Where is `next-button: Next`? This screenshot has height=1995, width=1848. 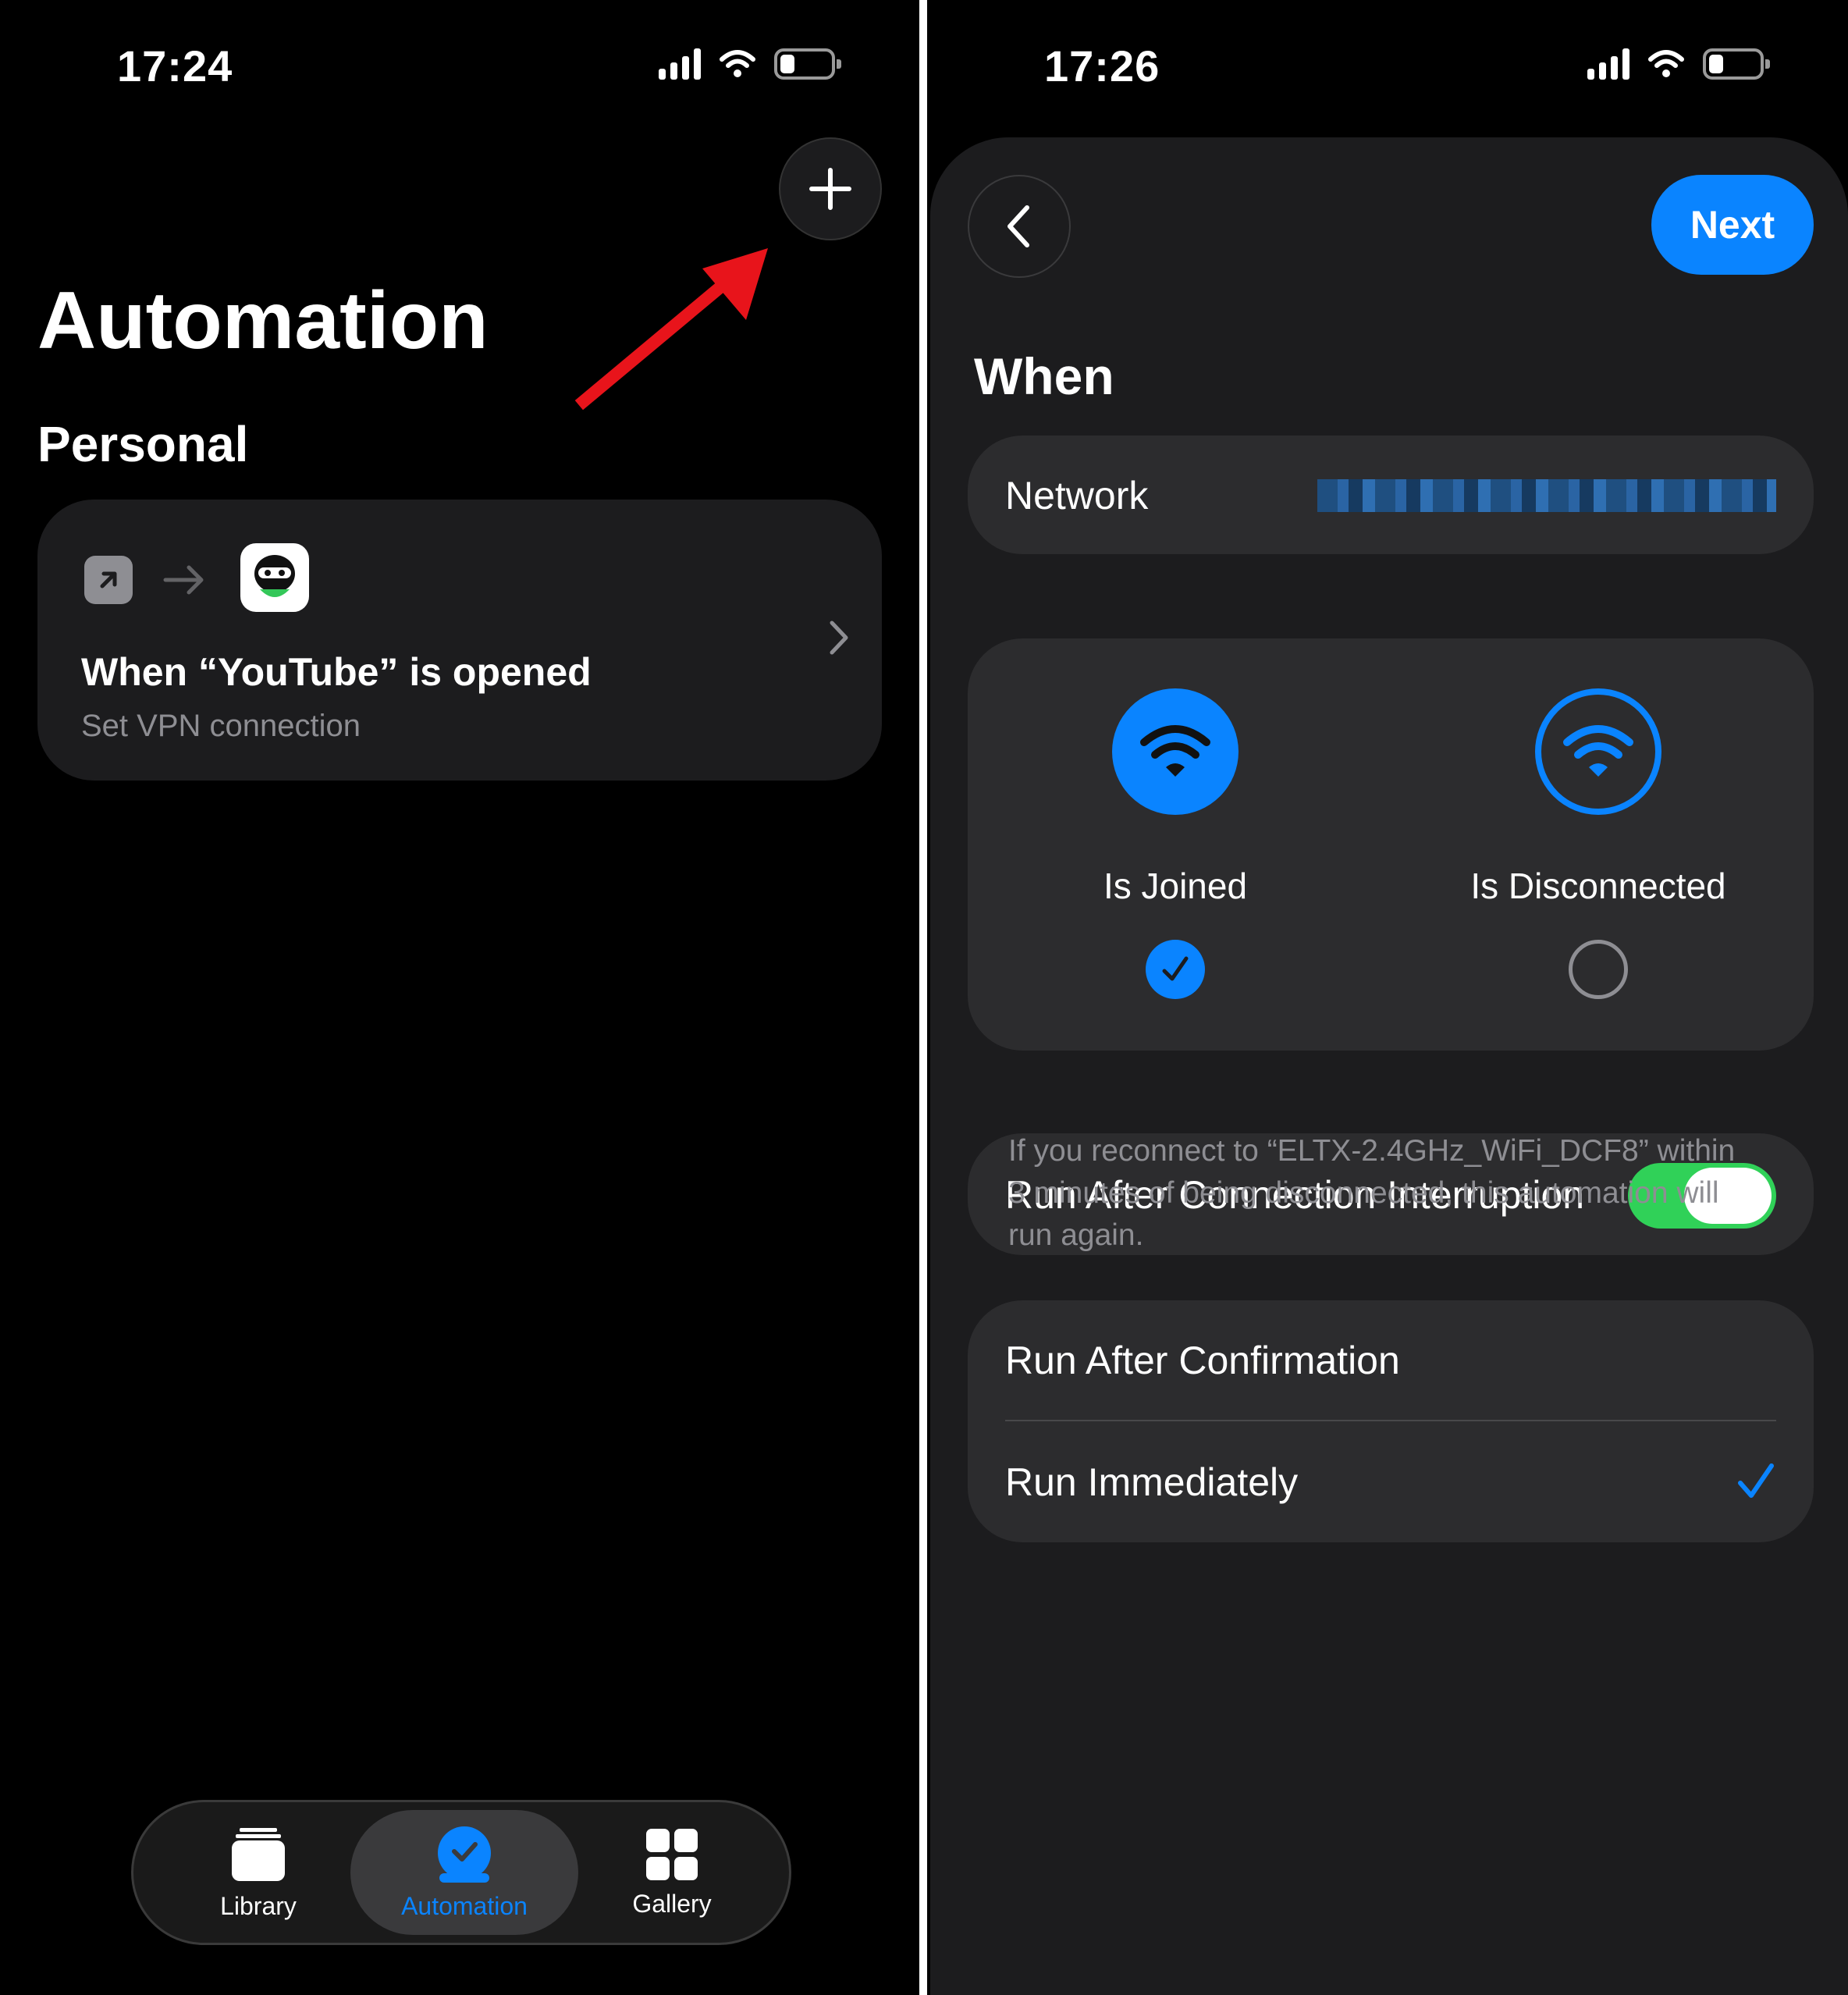
next-button: Next is located at coordinates (1732, 225).